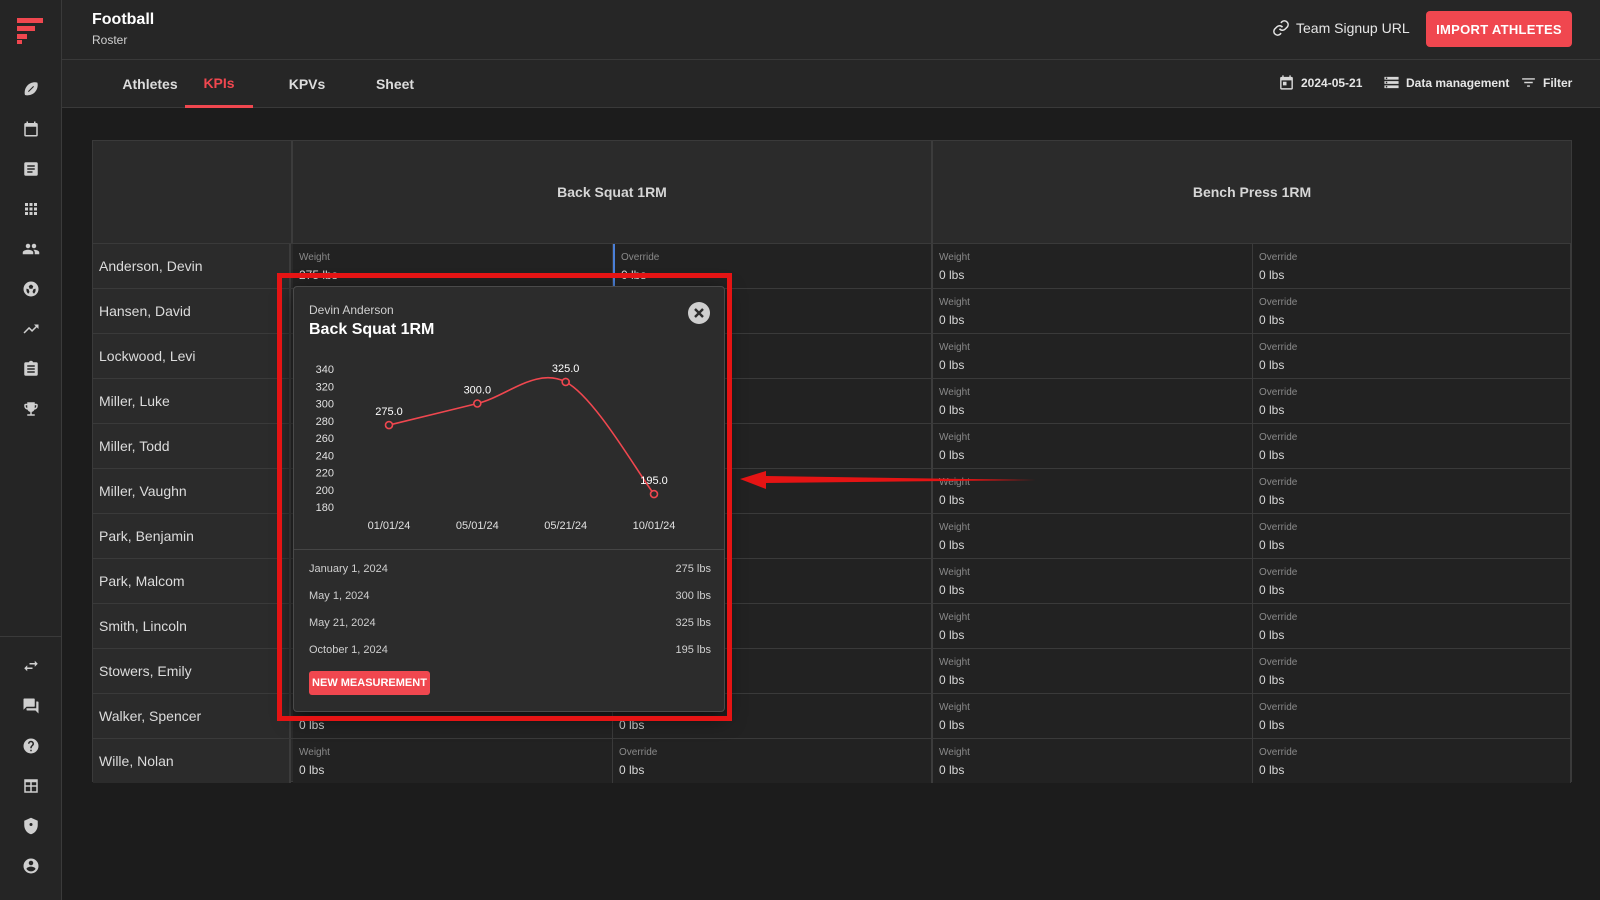  What do you see at coordinates (1546, 82) in the screenshot?
I see `filter-button: Filter` at bounding box center [1546, 82].